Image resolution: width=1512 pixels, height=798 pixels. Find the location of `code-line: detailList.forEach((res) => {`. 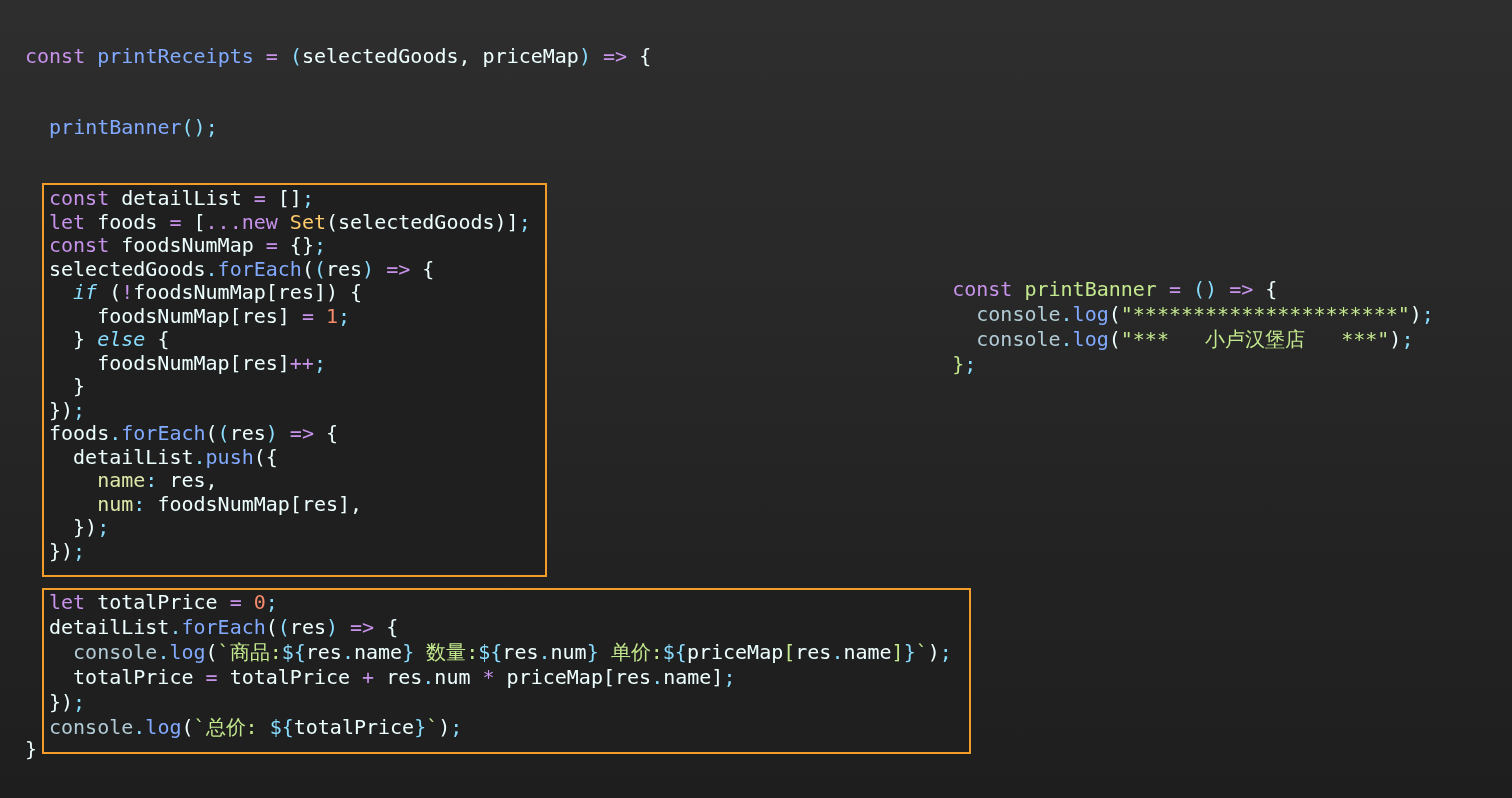

code-line: detailList.forEach((res) => { is located at coordinates (224, 627).